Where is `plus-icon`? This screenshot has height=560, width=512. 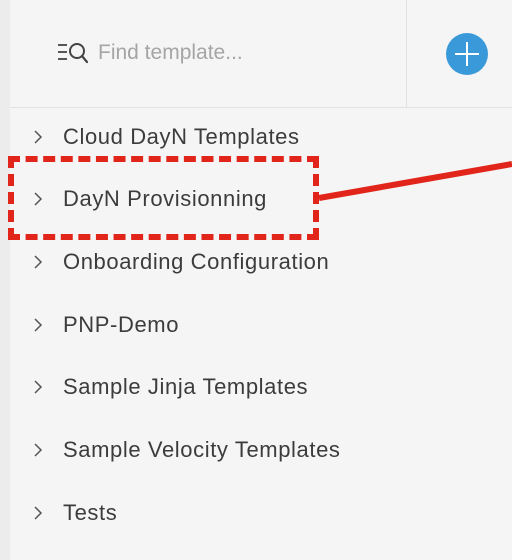
plus-icon is located at coordinates (467, 54).